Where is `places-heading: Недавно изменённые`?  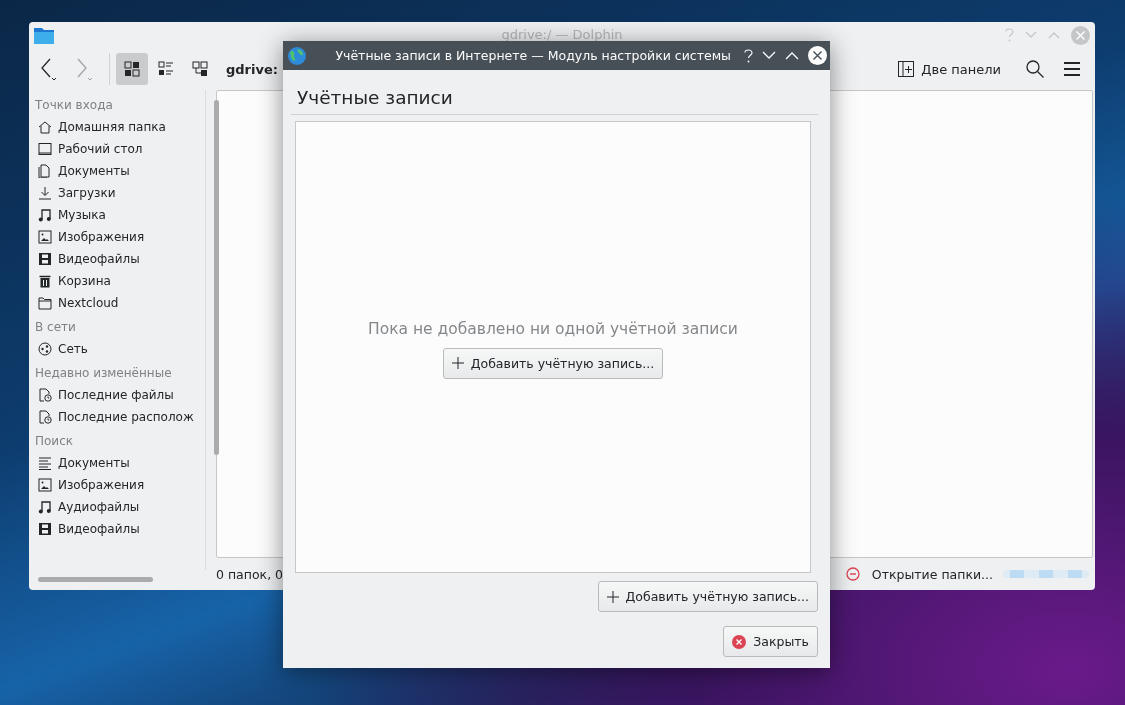
places-heading: Недавно изменённые is located at coordinates (104, 373).